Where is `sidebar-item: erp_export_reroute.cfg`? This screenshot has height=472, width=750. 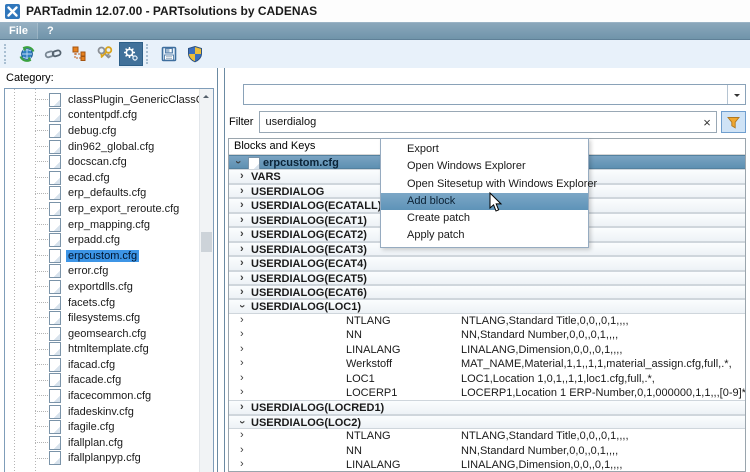
sidebar-item: erp_export_reroute.cfg is located at coordinates (102, 209).